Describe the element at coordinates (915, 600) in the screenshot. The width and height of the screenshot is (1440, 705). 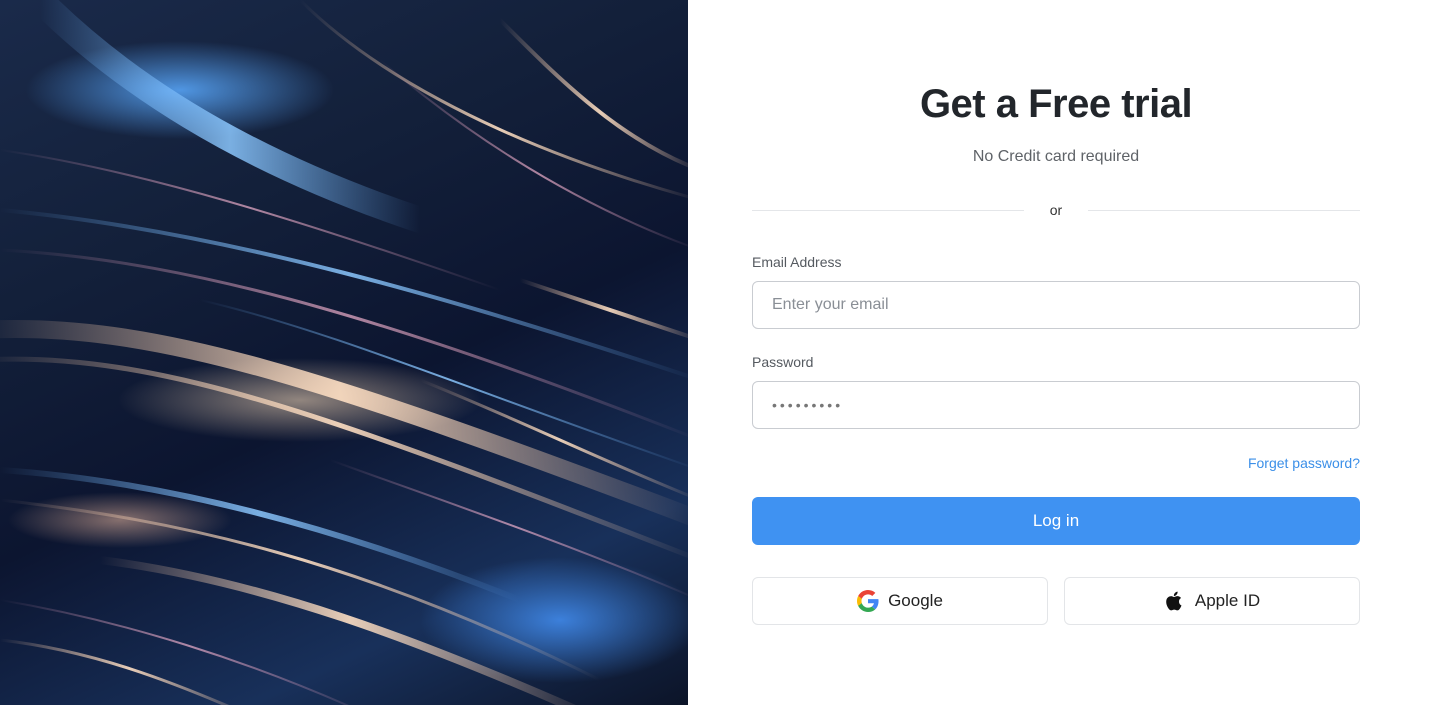
I see `google-button-label: Google` at that location.